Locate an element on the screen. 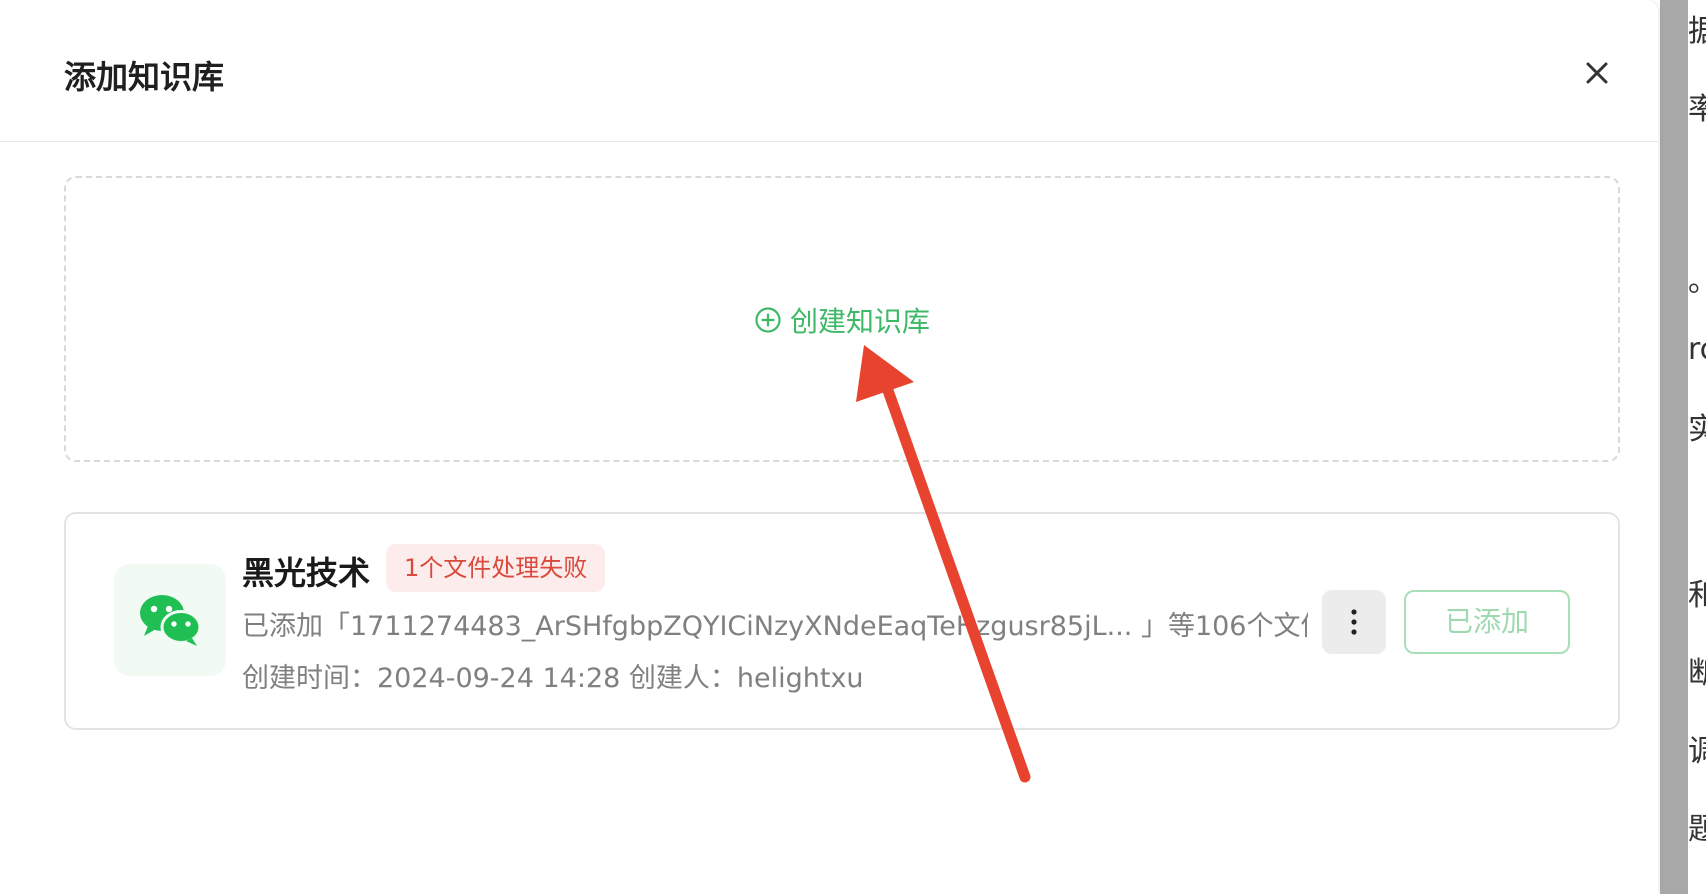  background-text: 和 is located at coordinates (1697, 595).